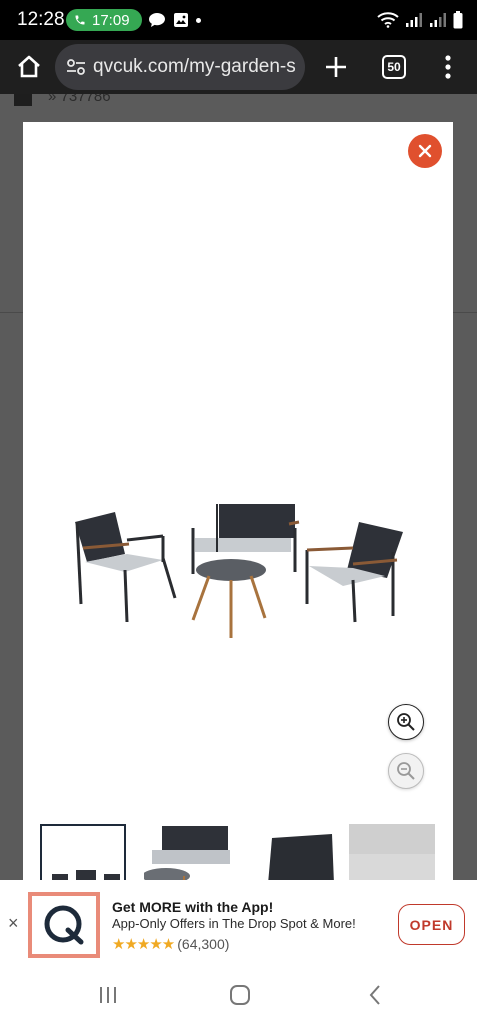 This screenshot has height=1024, width=477. Describe the element at coordinates (458, 20) in the screenshot. I see `battery-icon` at that location.